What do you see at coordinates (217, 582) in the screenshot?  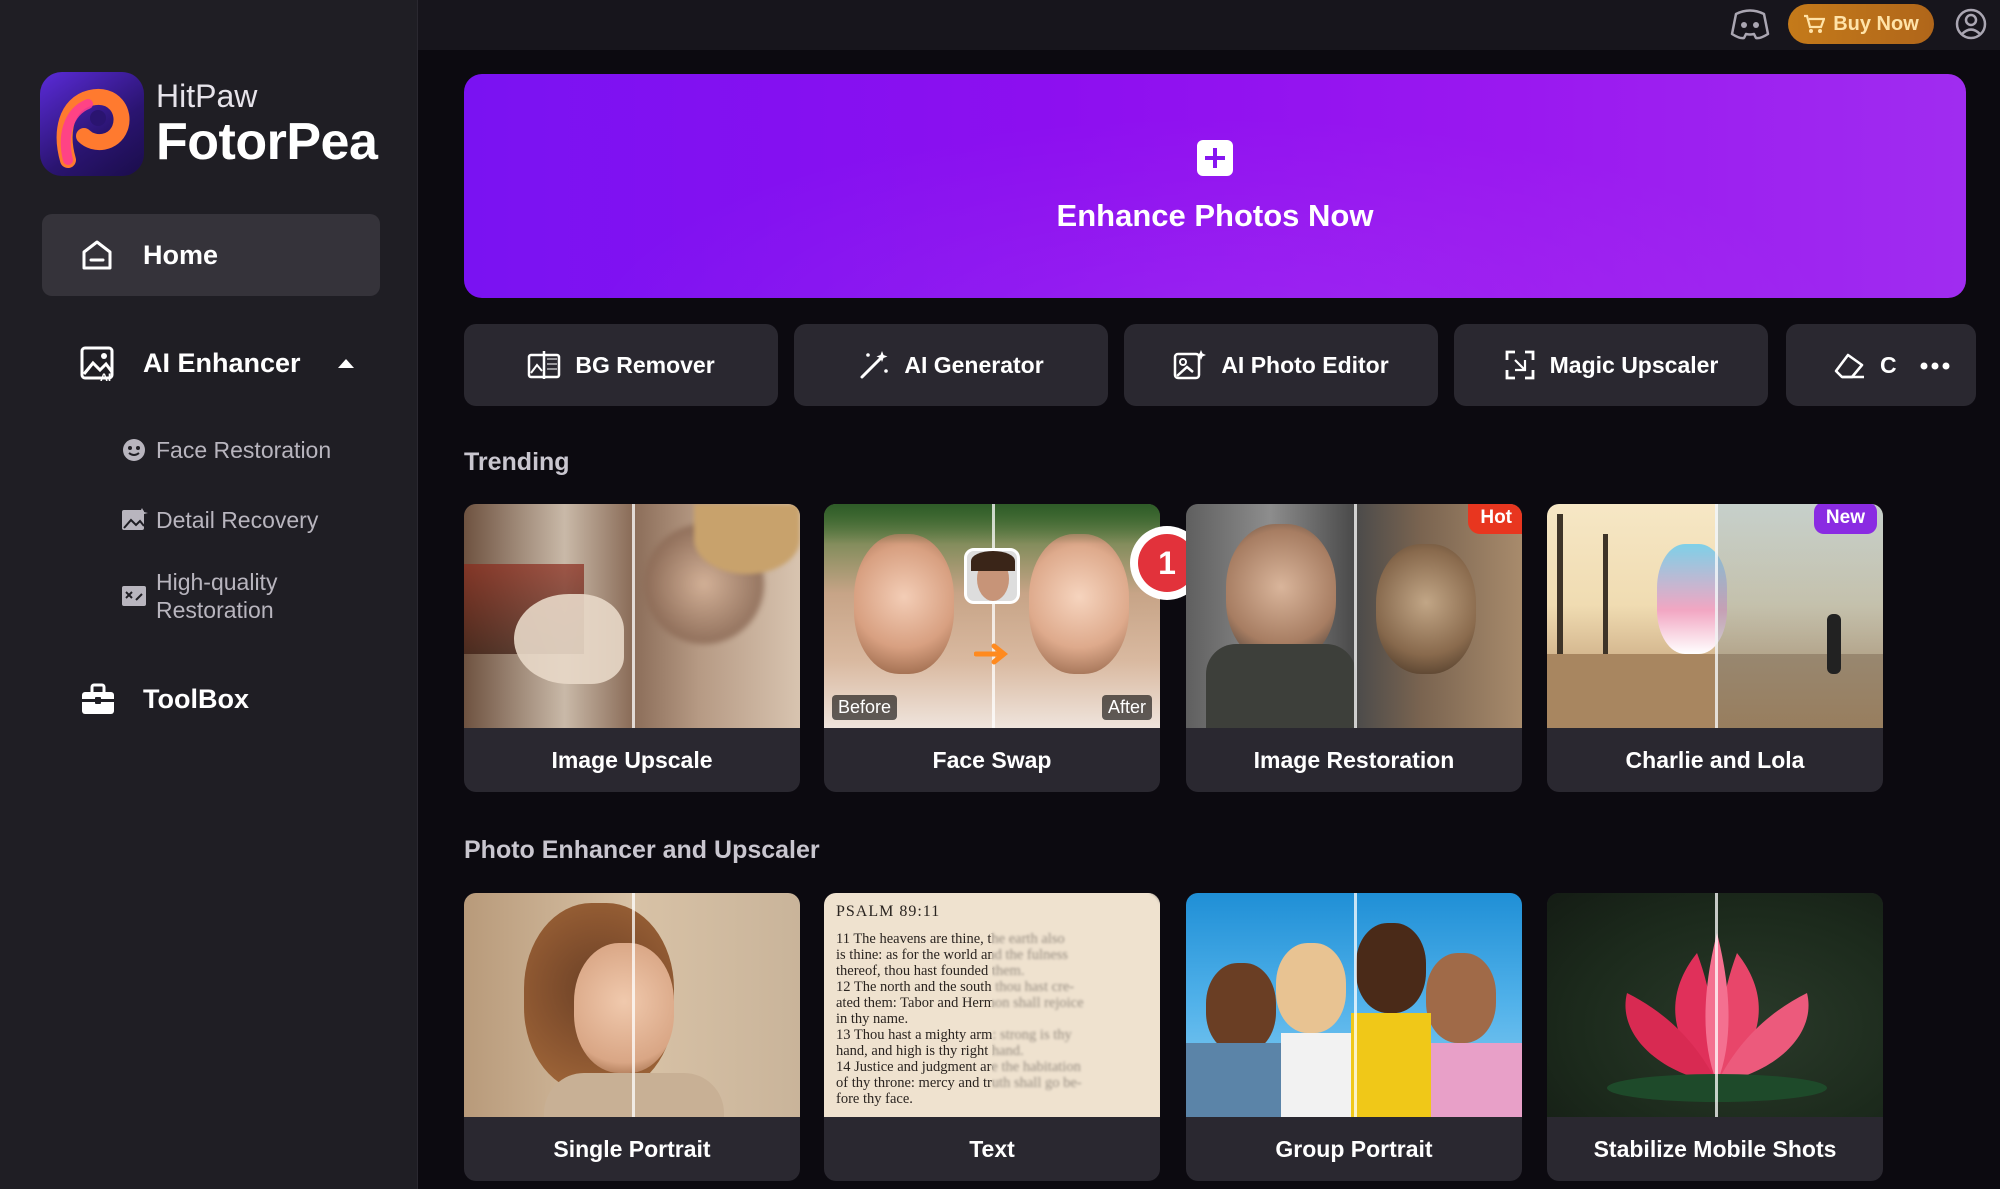 I see `sidebar-item-label: High-quality` at bounding box center [217, 582].